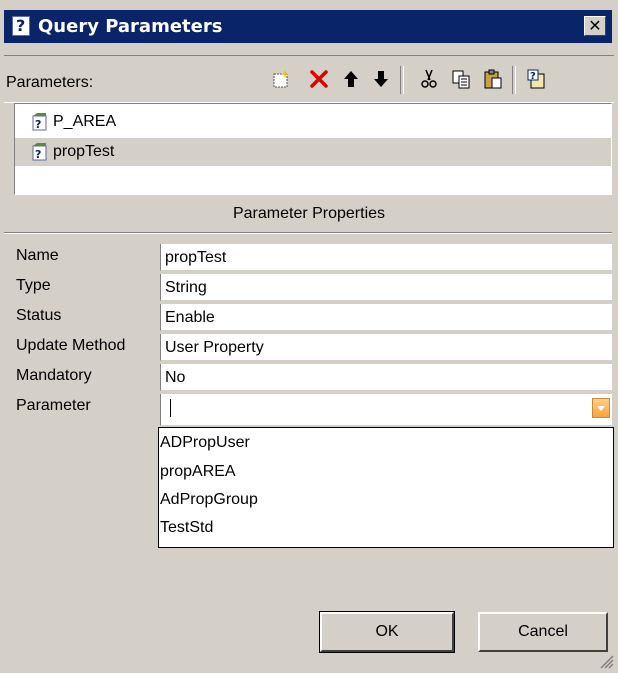  What do you see at coordinates (205, 443) in the screenshot?
I see `dropdown-option: ADPropUser` at bounding box center [205, 443].